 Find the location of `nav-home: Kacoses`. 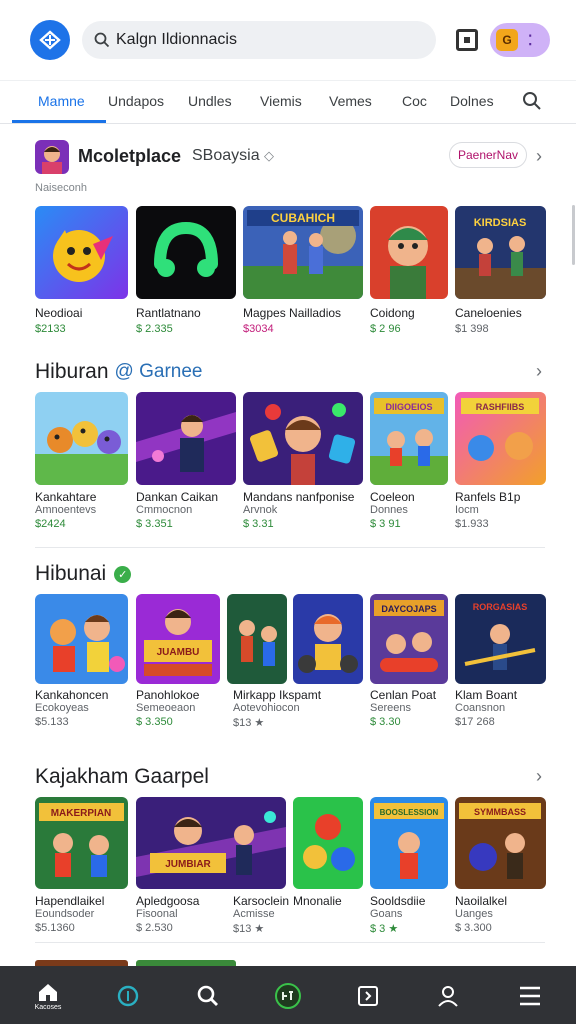

nav-home: Kacoses is located at coordinates (48, 996).